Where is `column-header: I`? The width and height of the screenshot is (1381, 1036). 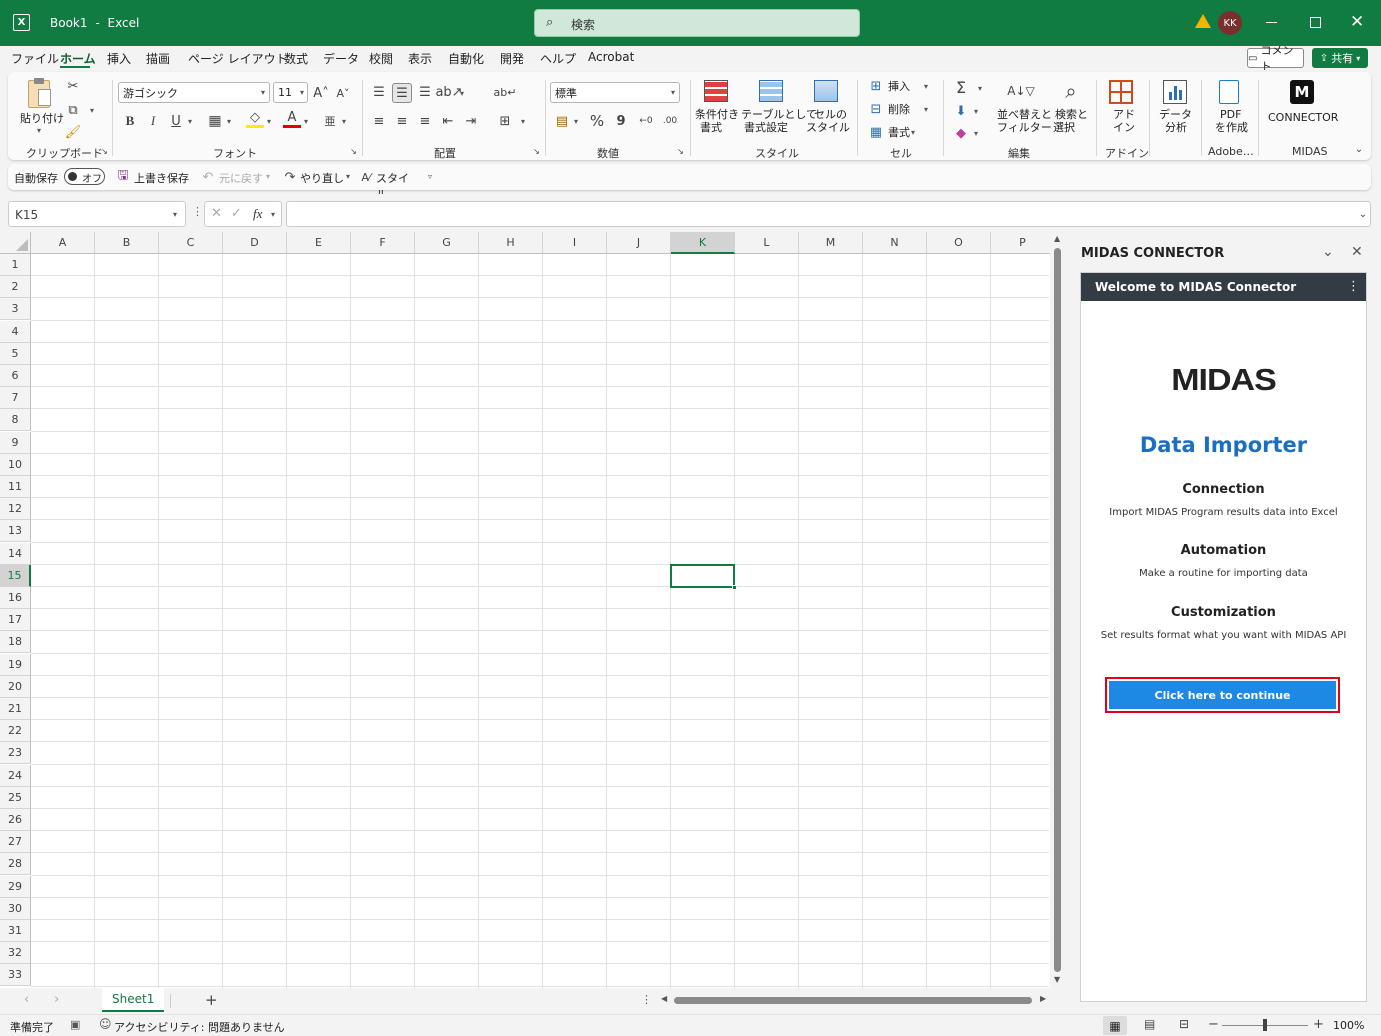
column-header: I is located at coordinates (575, 243).